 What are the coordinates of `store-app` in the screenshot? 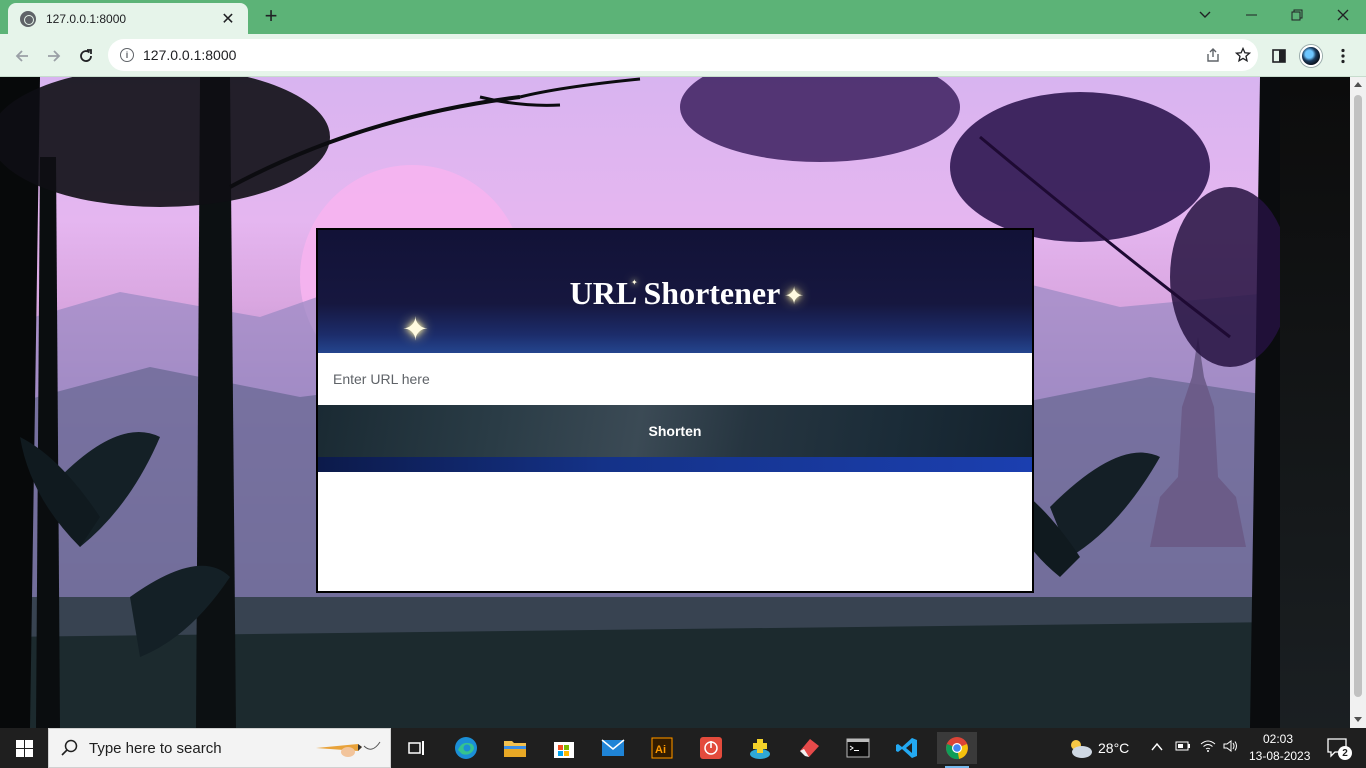 It's located at (564, 748).